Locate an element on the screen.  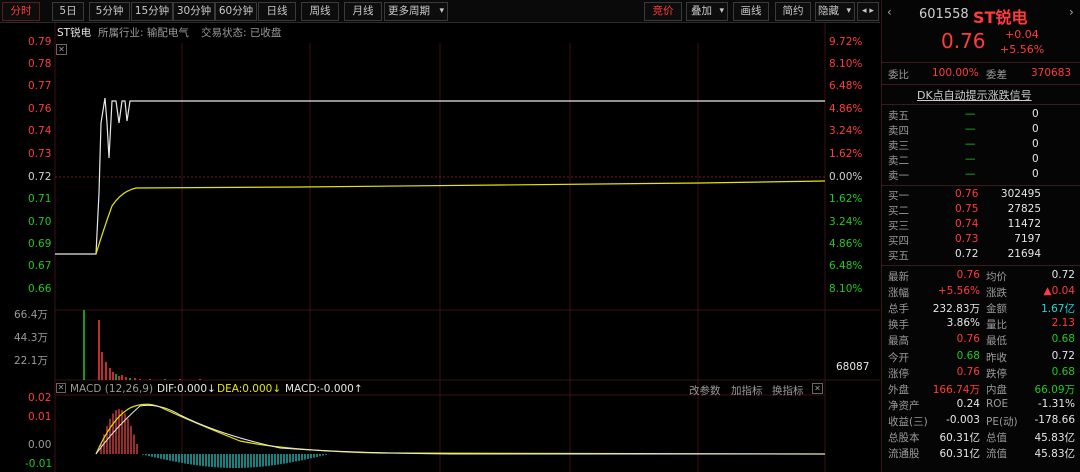
level-volume: 27825 is located at coordinates (1024, 209).